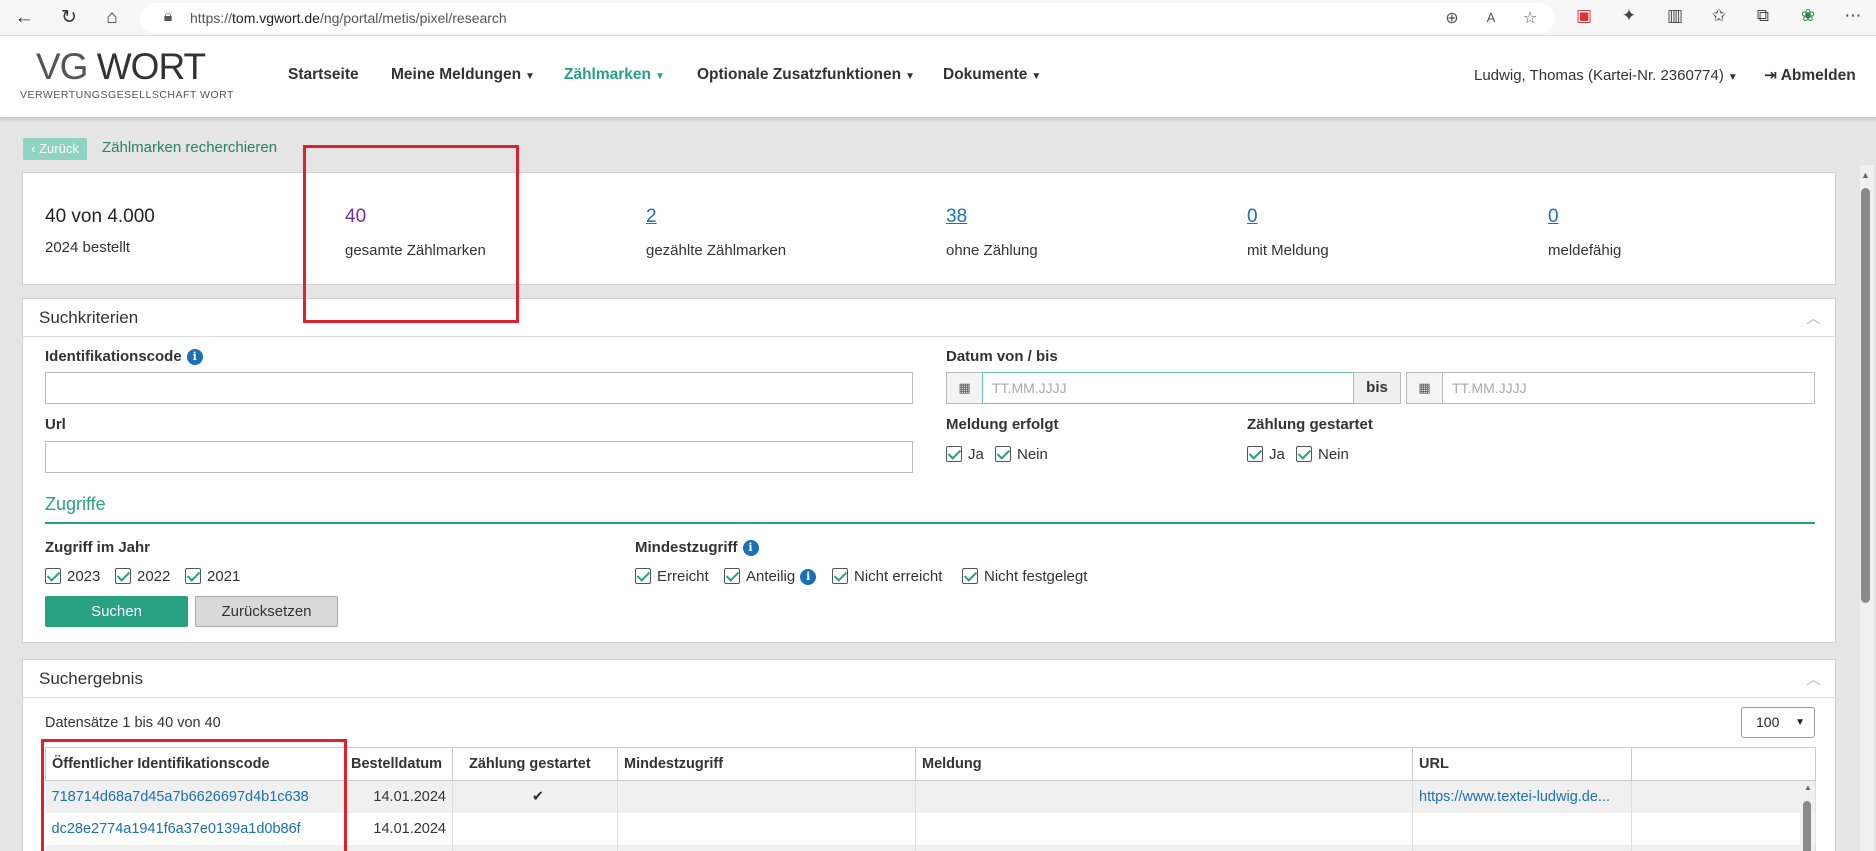 Image resolution: width=1876 pixels, height=851 pixels. I want to click on browser-essentials-icon: ❀, so click(1808, 16).